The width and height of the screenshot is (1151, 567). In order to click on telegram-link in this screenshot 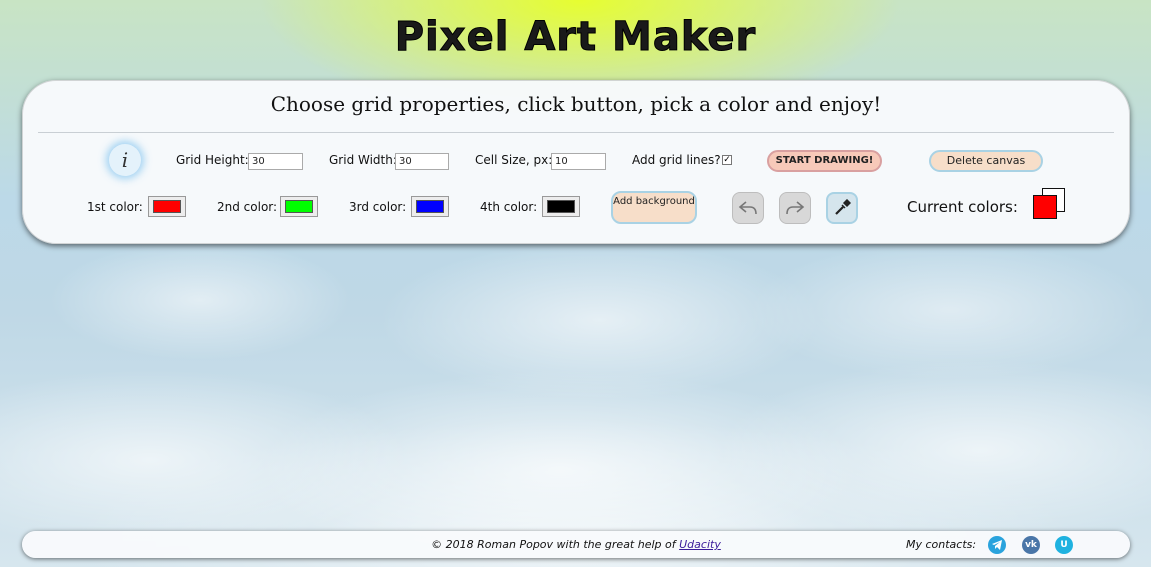, I will do `click(997, 545)`.